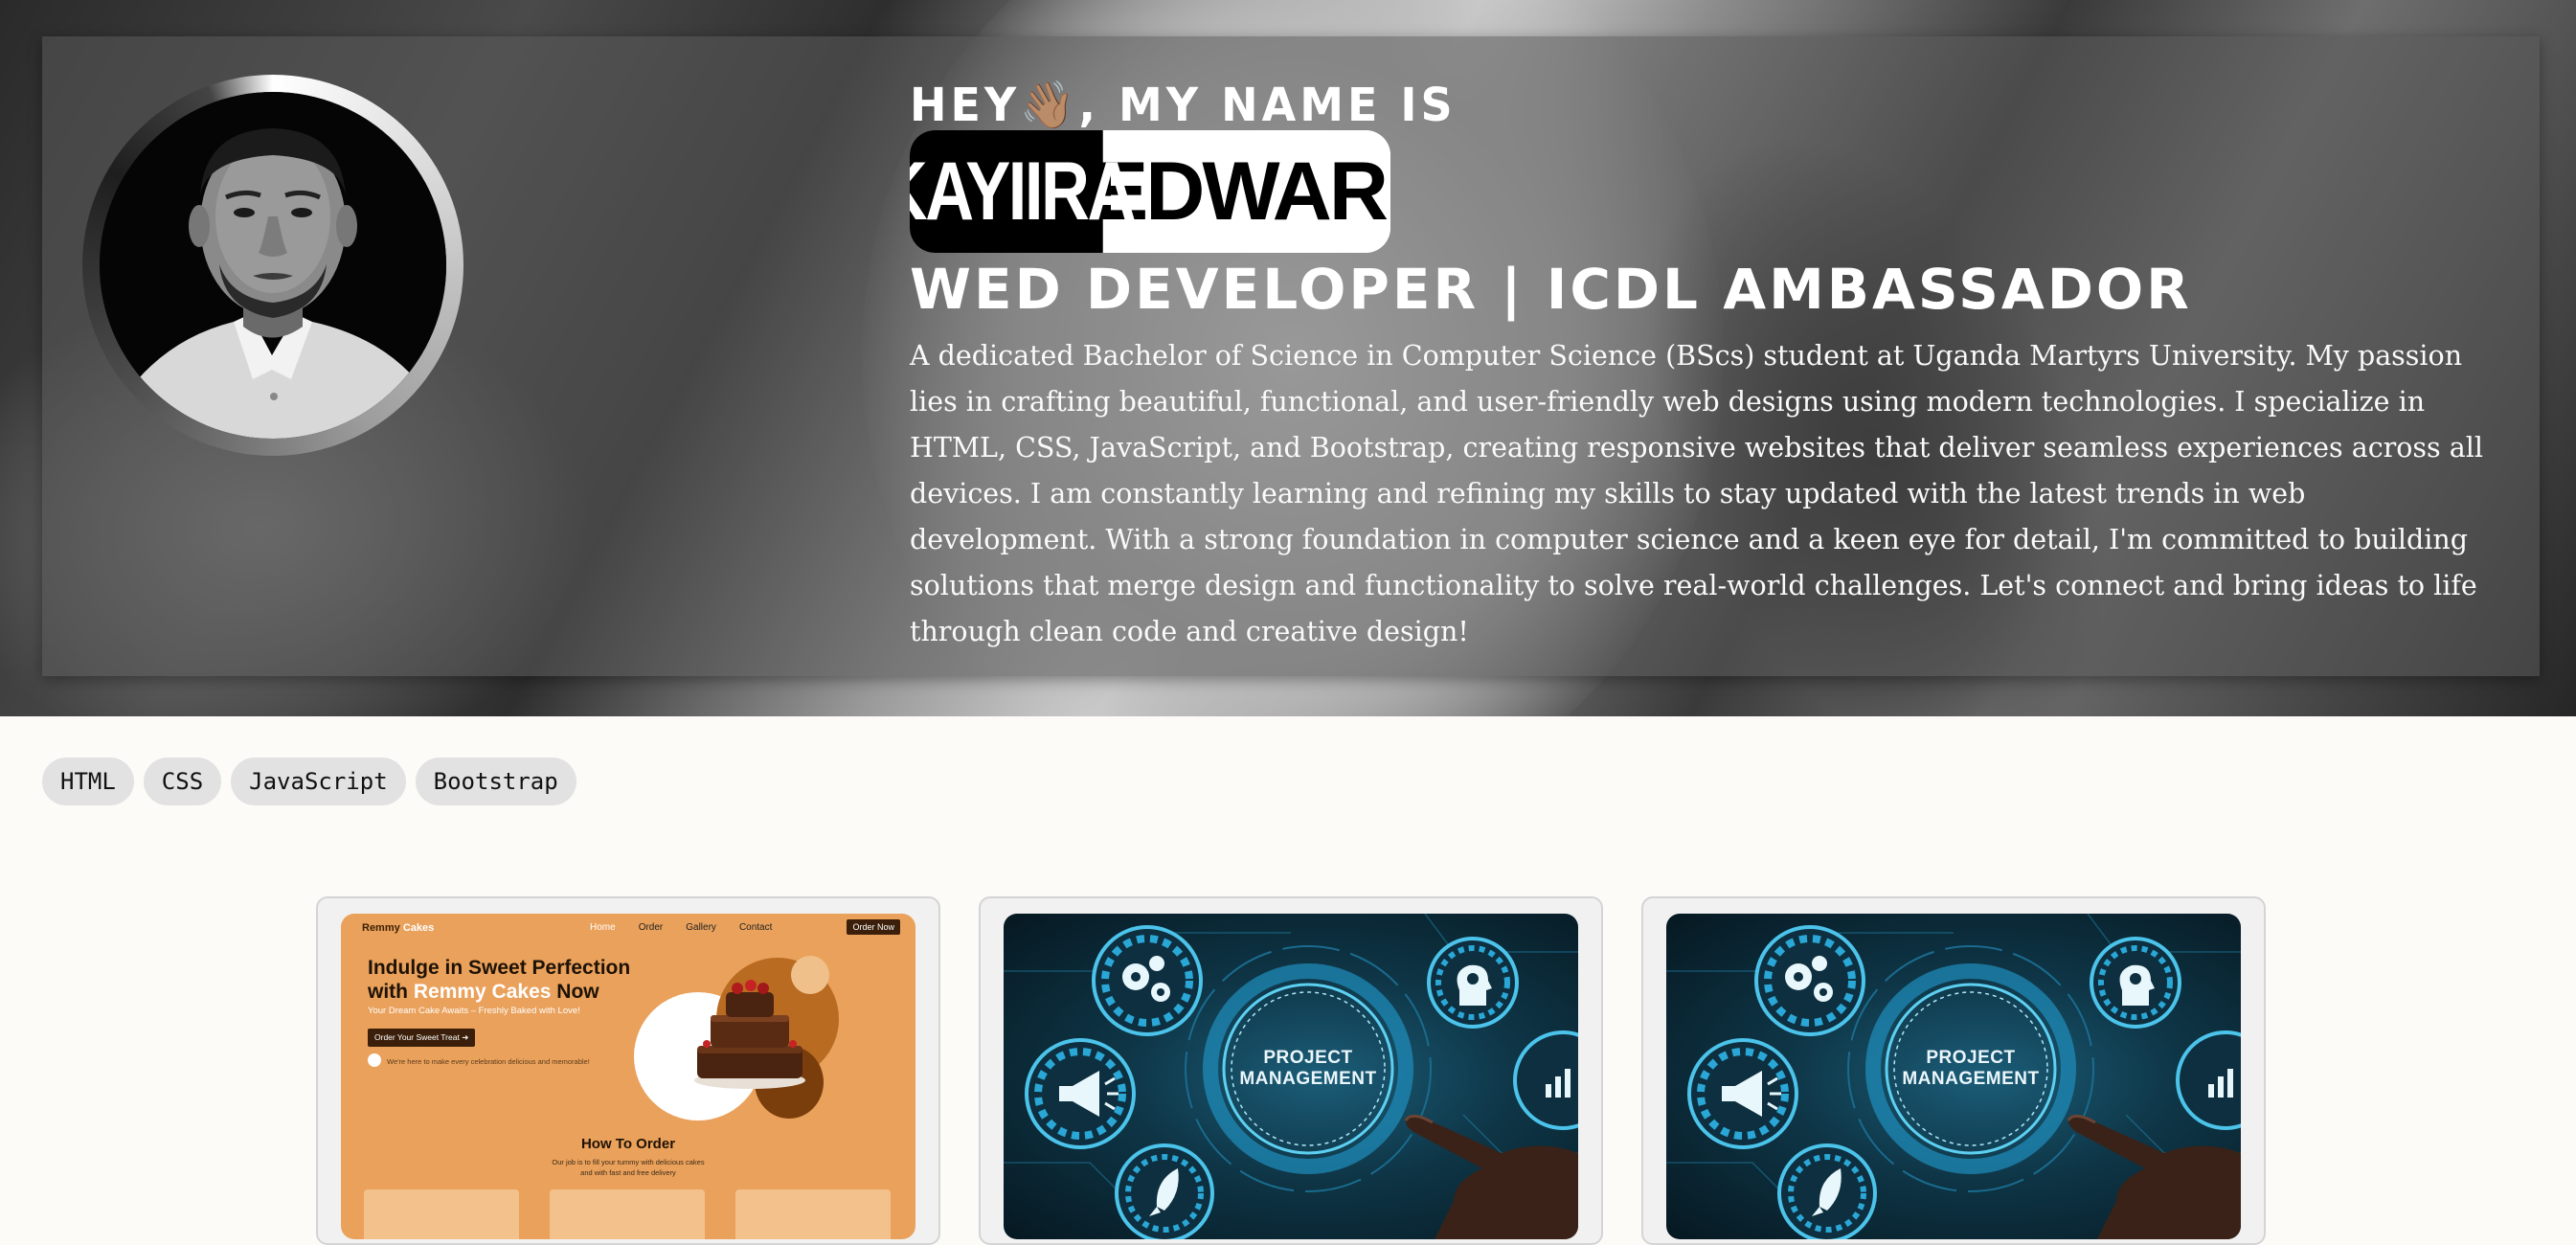  What do you see at coordinates (603, 928) in the screenshot?
I see `preview-nav-home: Home` at bounding box center [603, 928].